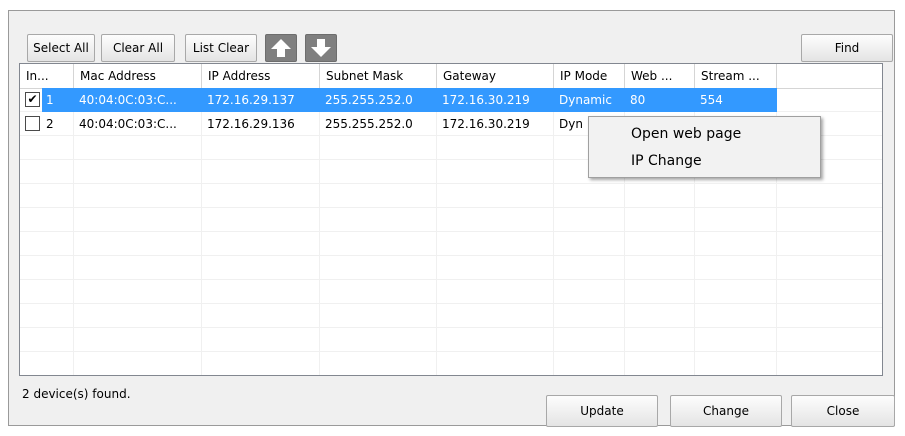 This screenshot has width=905, height=436. I want to click on find-button: Find, so click(847, 48).